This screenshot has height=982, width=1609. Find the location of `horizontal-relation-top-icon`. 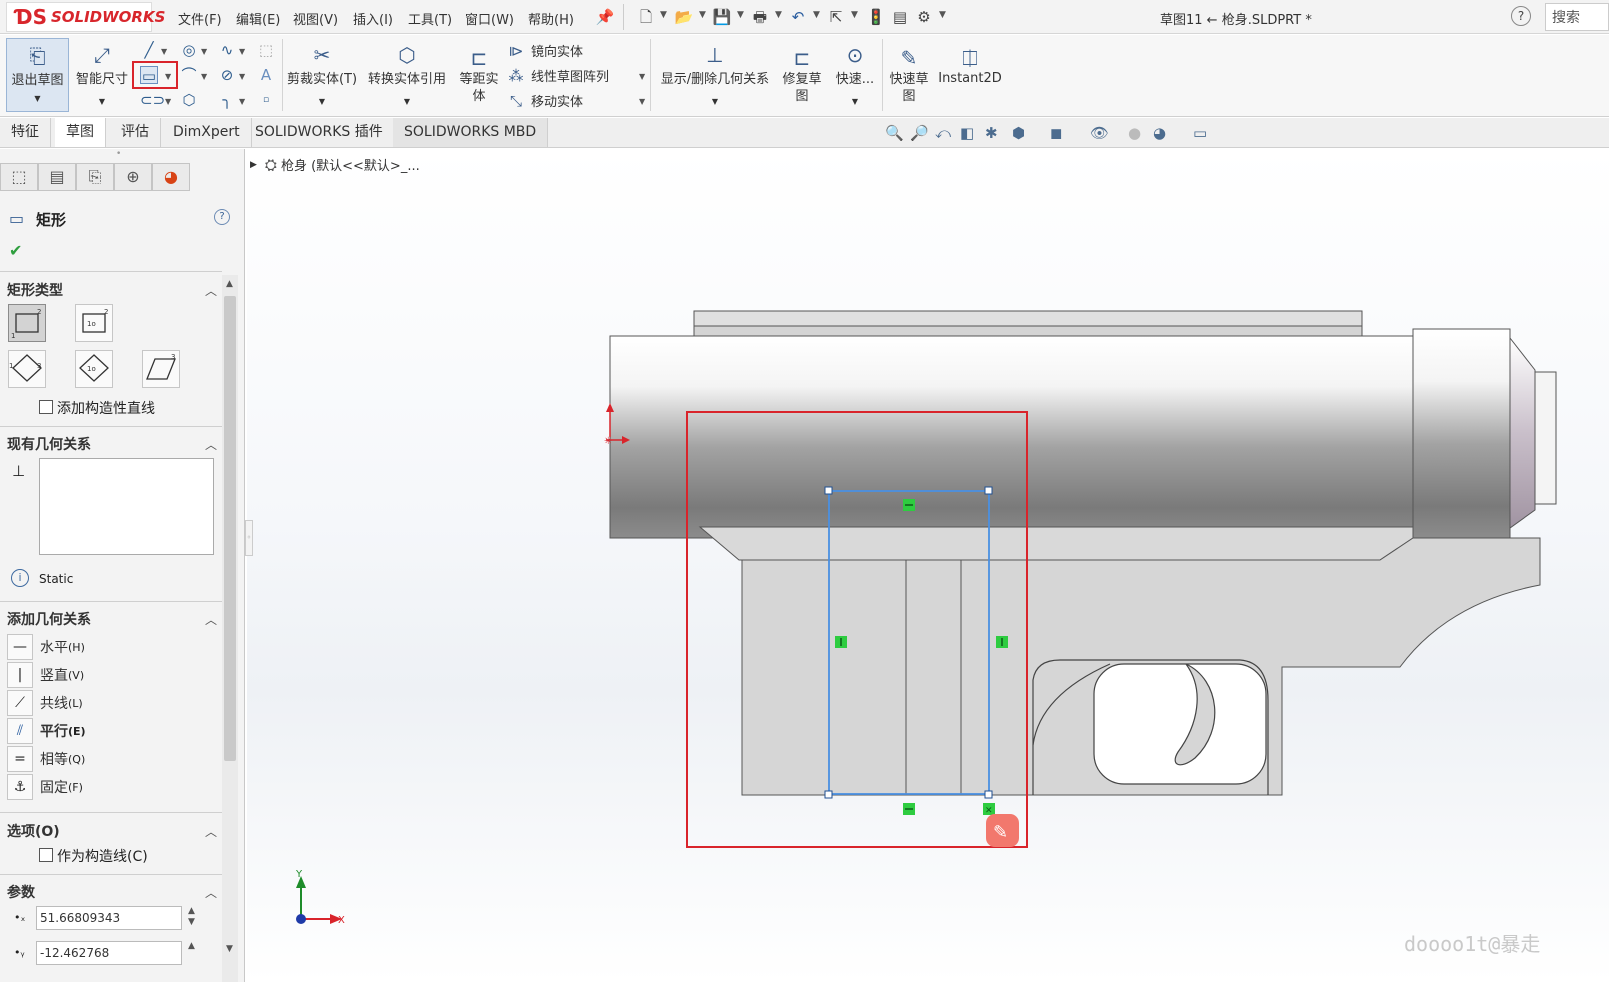

horizontal-relation-top-icon is located at coordinates (909, 505).